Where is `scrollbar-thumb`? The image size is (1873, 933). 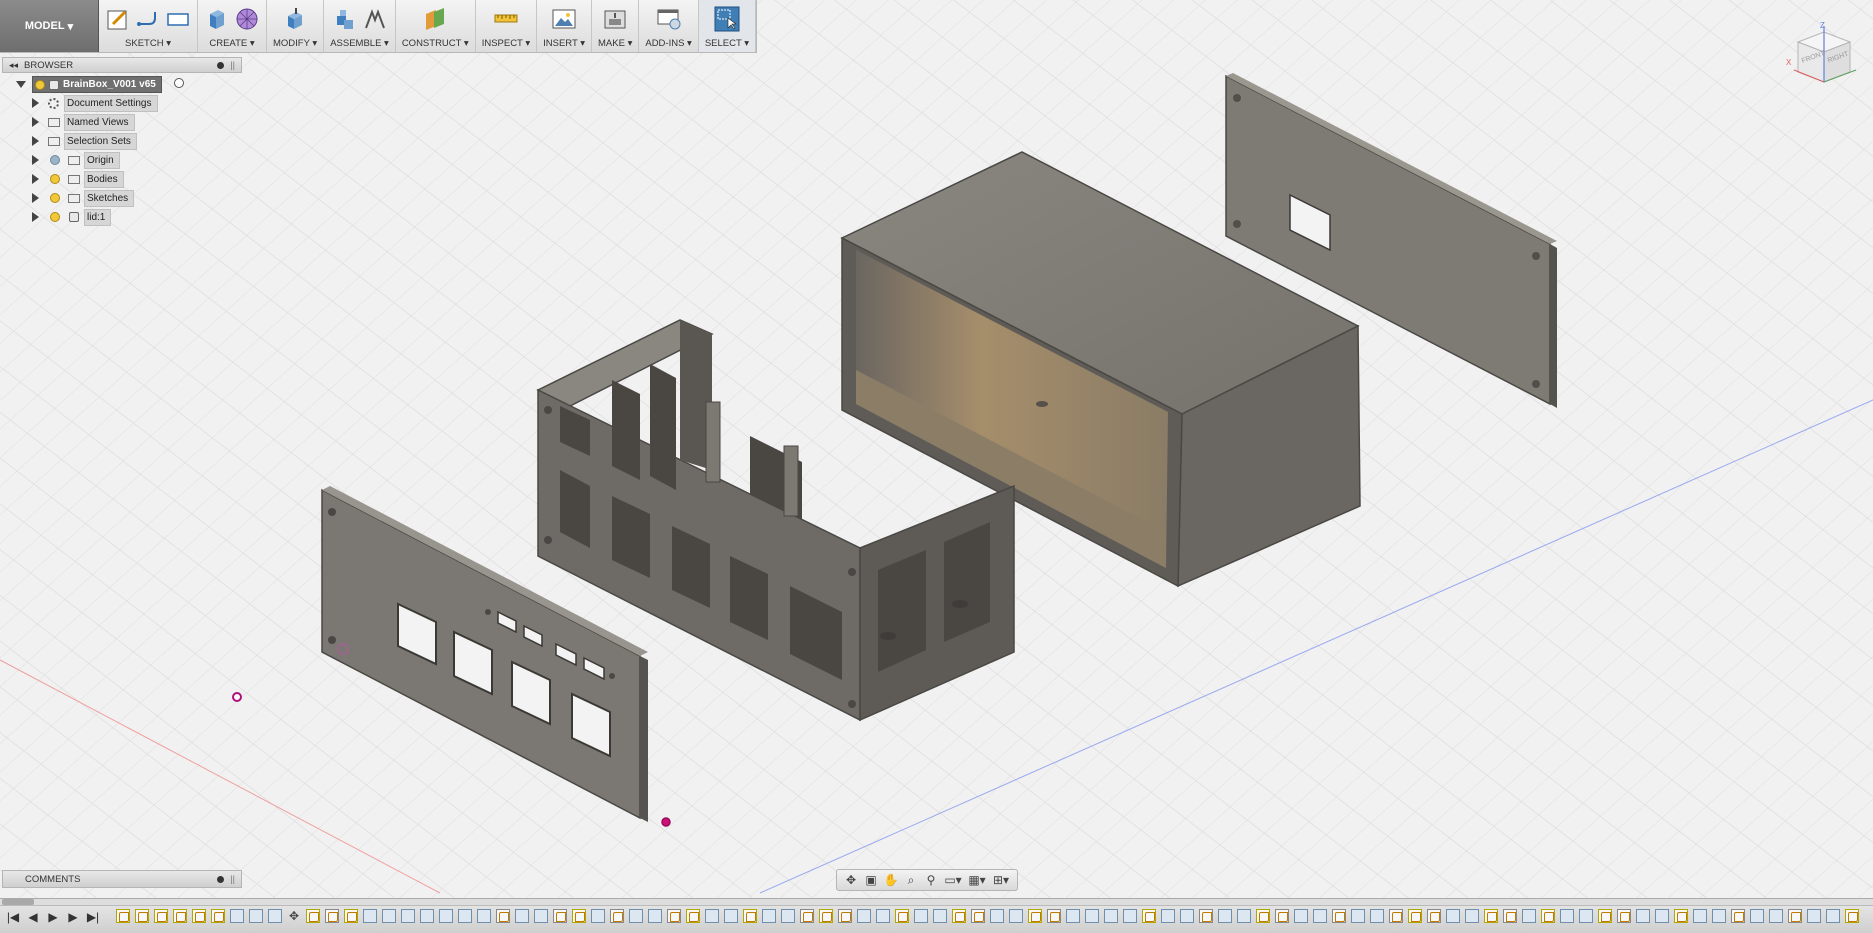
scrollbar-thumb is located at coordinates (18, 902).